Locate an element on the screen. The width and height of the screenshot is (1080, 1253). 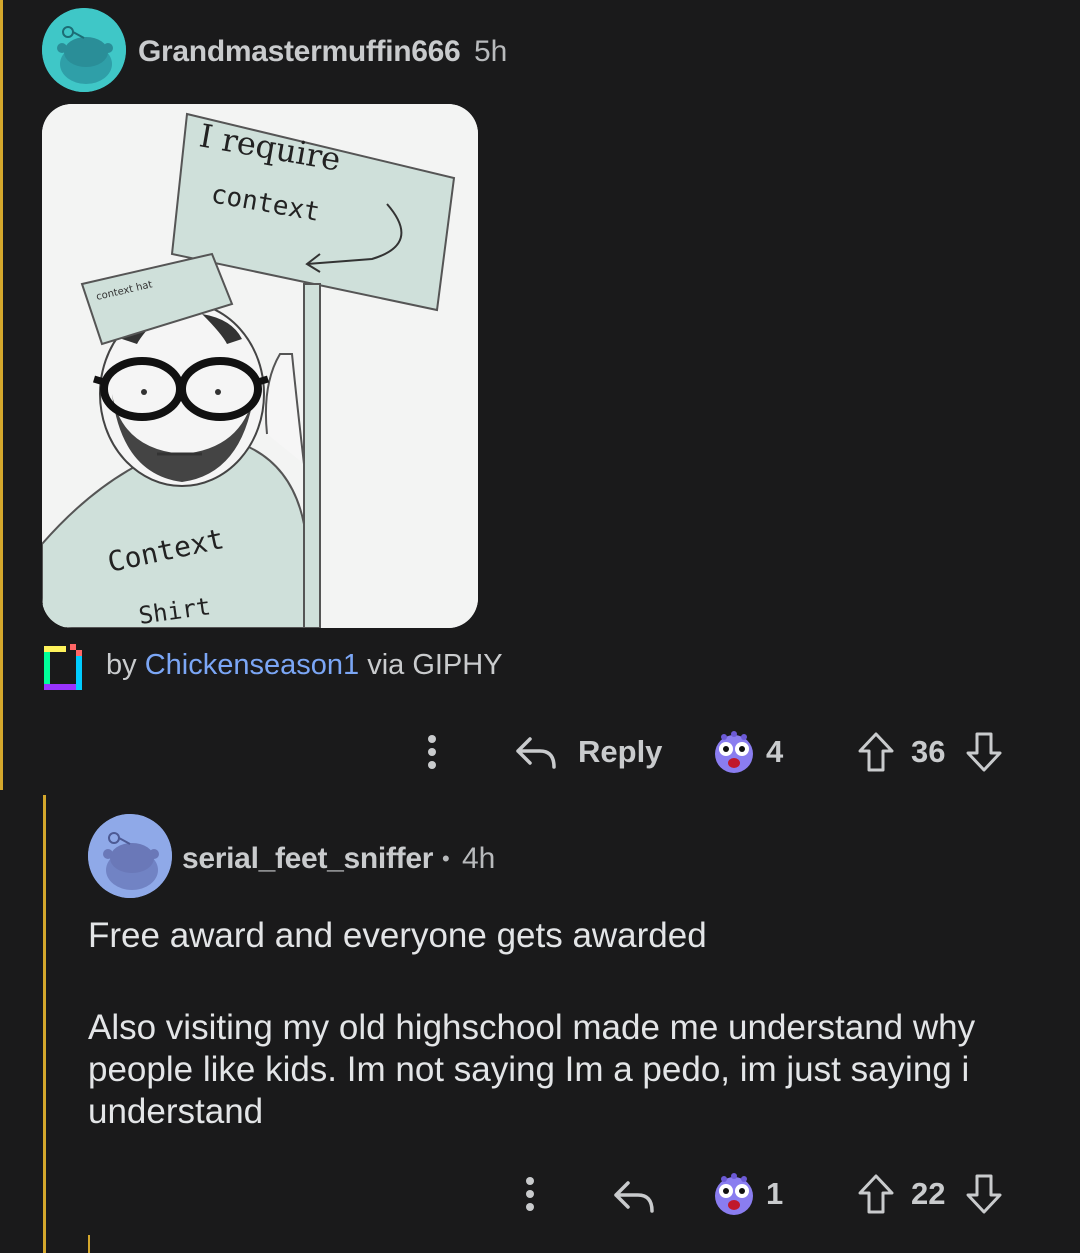
thread-line-child is located at coordinates (89, 1244).